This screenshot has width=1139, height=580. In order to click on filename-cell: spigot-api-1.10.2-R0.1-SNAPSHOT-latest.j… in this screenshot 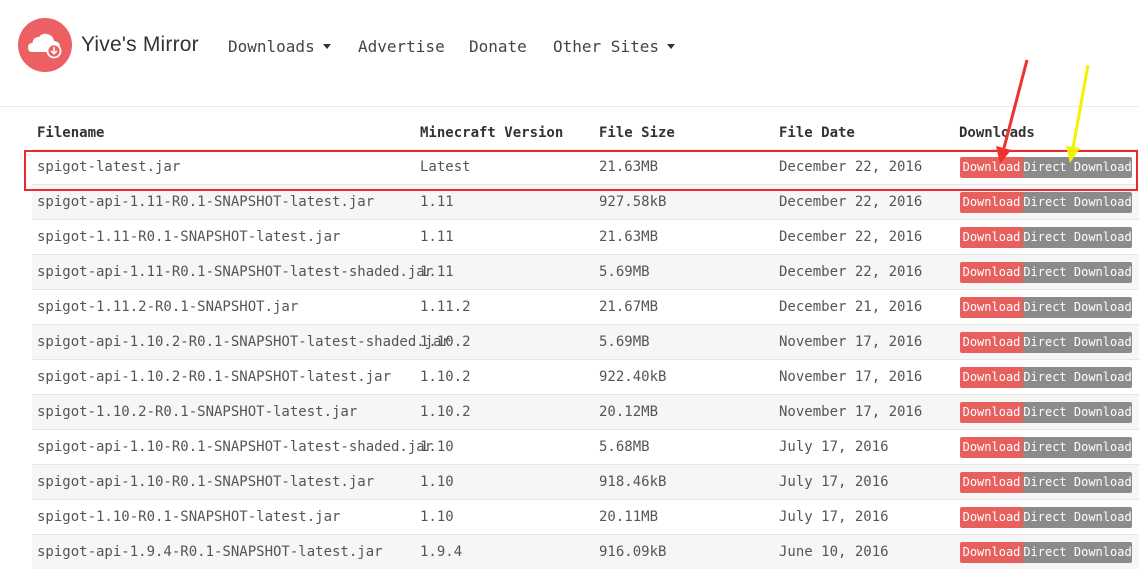, I will do `click(214, 377)`.